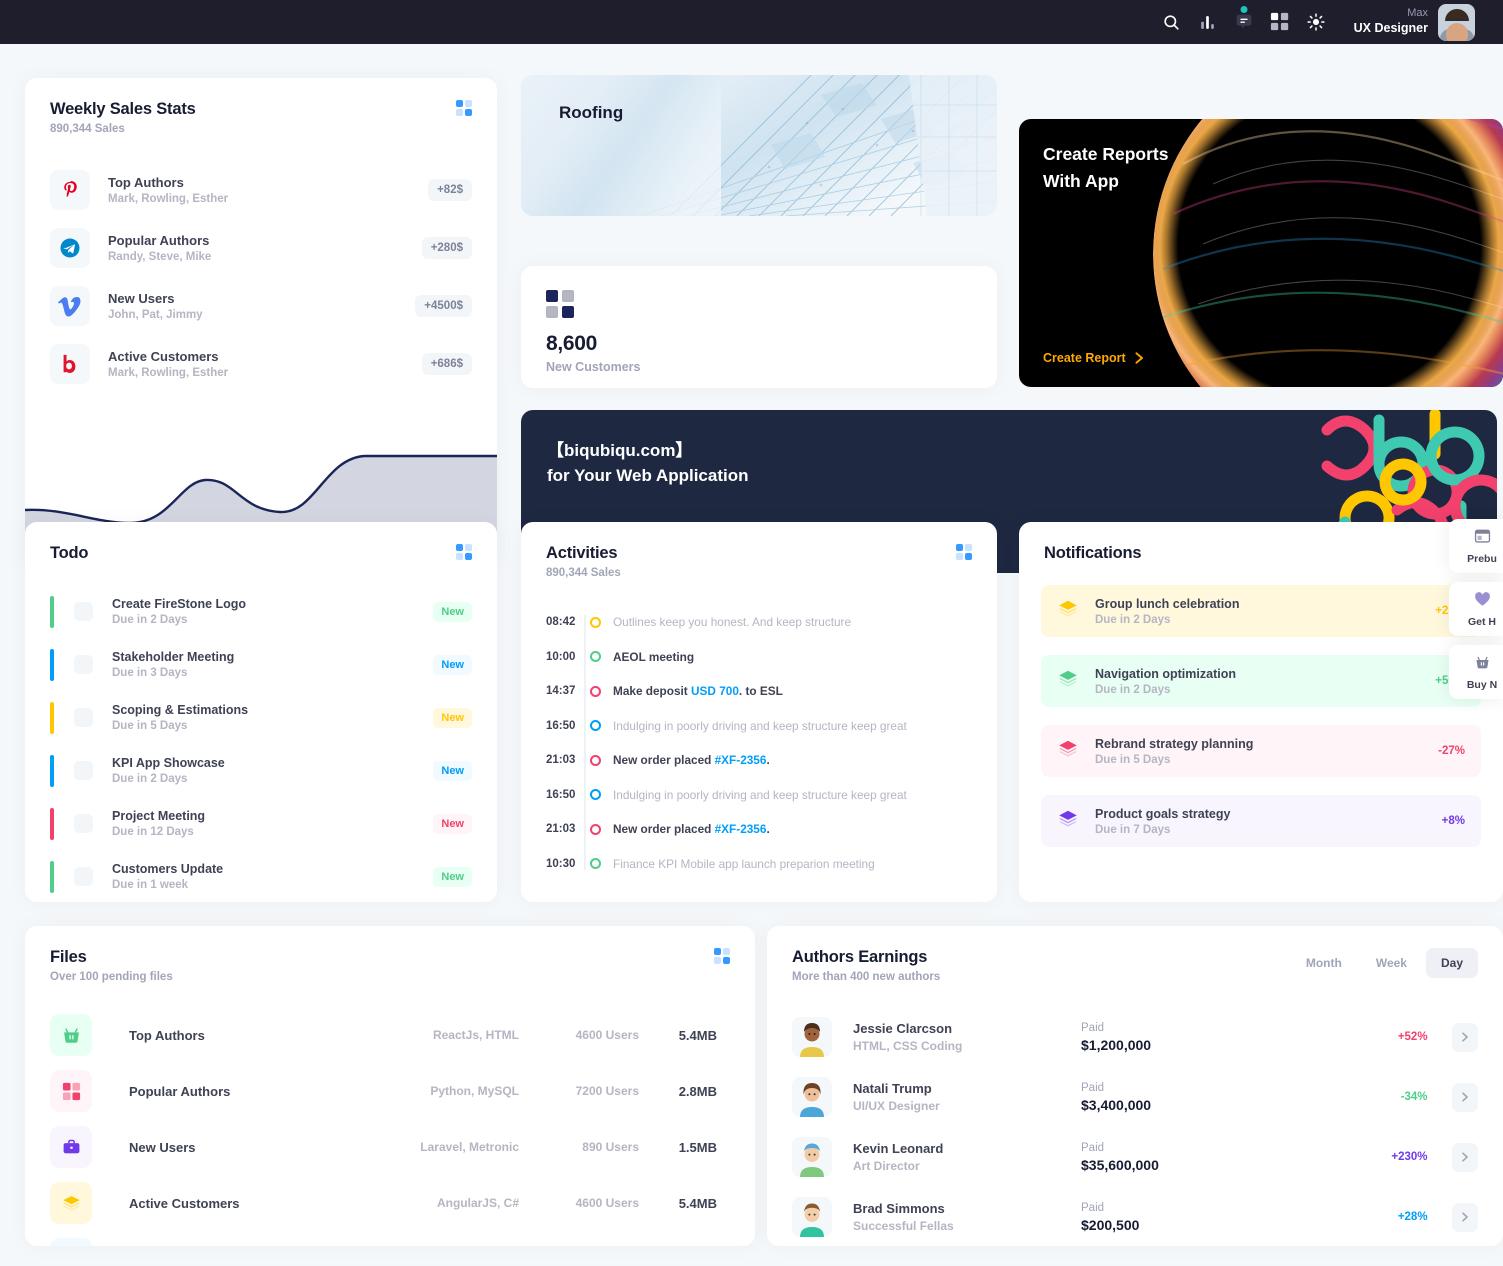 This screenshot has width=1503, height=1266. I want to click on list-item-text: Group lunch celebration Due in 2 Days, so click(1265, 611).